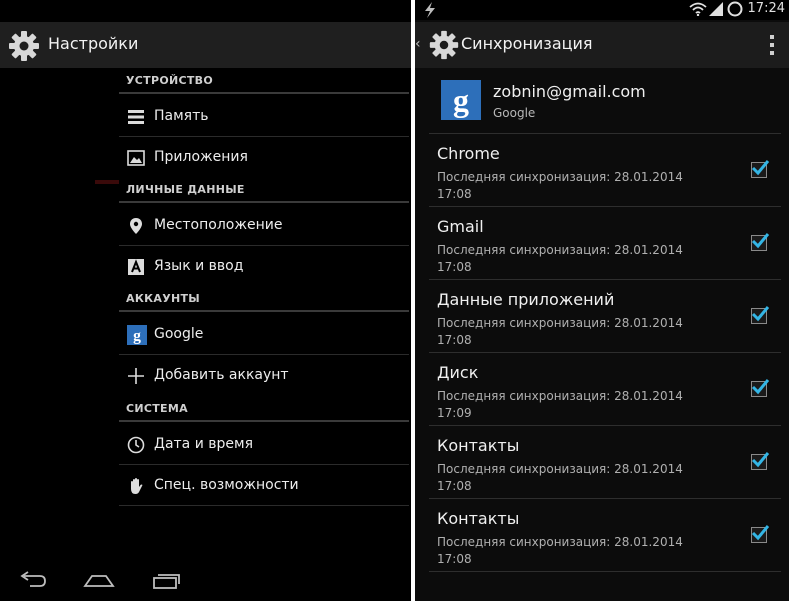  I want to click on sync-item-name: Gmail, so click(460, 226).